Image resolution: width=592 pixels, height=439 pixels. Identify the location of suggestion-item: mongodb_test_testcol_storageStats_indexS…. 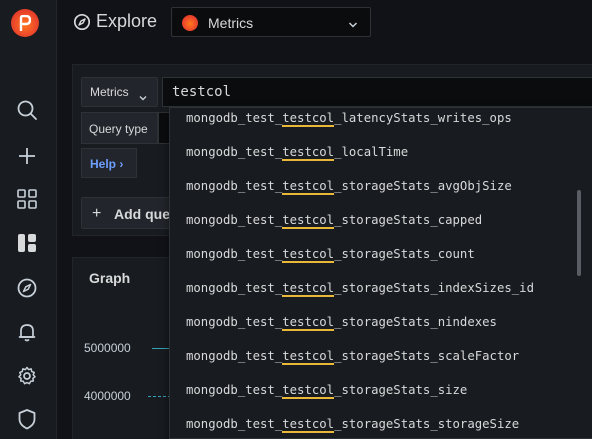
(360, 289).